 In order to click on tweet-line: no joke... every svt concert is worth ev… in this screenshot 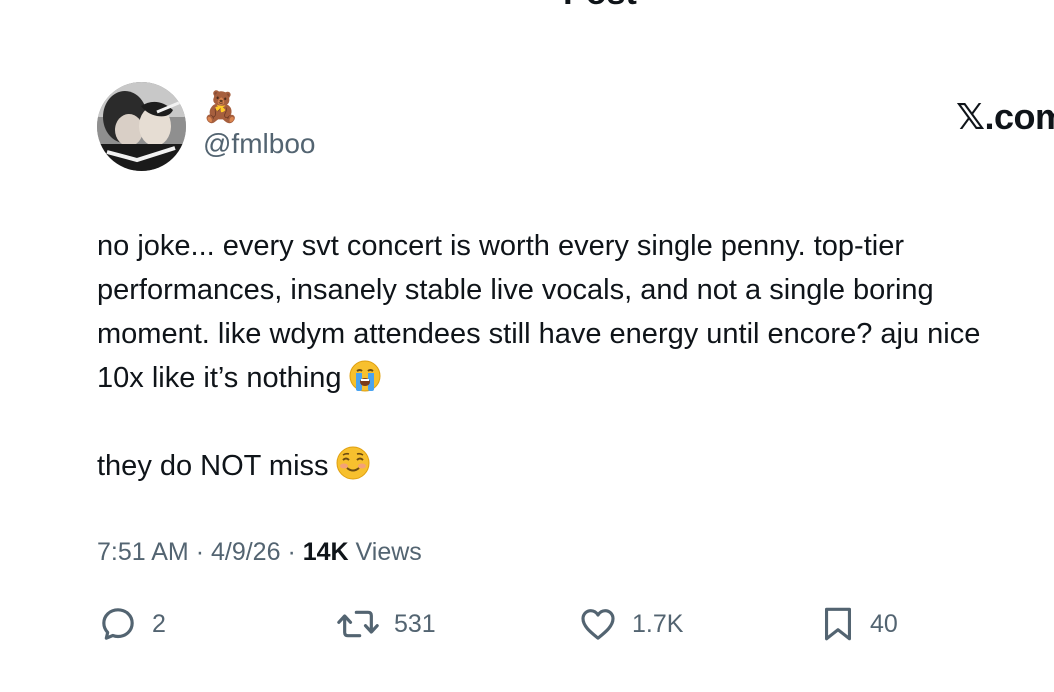, I will do `click(500, 246)`.